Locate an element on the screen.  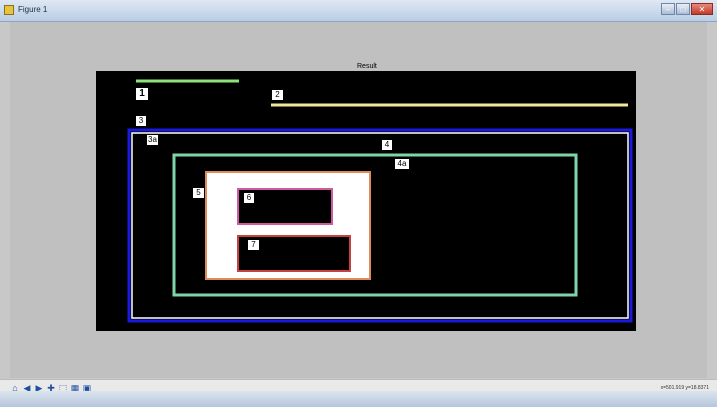
label-7: 7 is located at coordinates (253, 245).